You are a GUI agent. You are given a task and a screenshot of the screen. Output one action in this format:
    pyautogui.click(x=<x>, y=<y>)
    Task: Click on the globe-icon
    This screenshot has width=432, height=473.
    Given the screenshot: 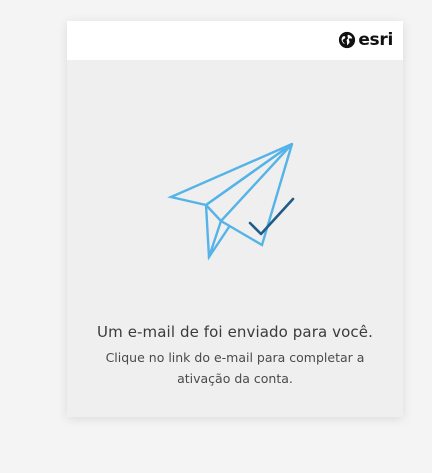 What is the action you would take?
    pyautogui.click(x=347, y=40)
    